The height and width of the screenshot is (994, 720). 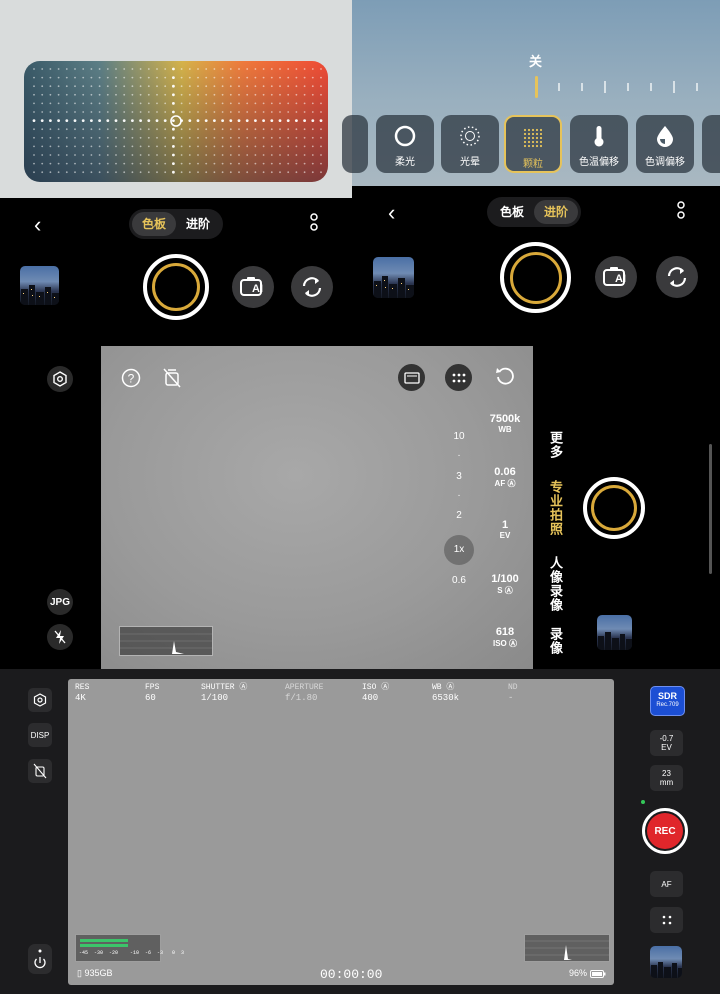 What do you see at coordinates (40, 959) in the screenshot?
I see `power-button` at bounding box center [40, 959].